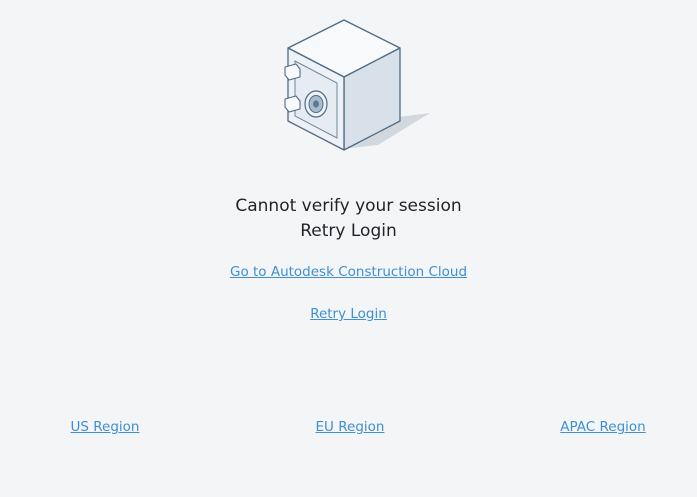  I want to click on eu-region-link: EU Region, so click(350, 427).